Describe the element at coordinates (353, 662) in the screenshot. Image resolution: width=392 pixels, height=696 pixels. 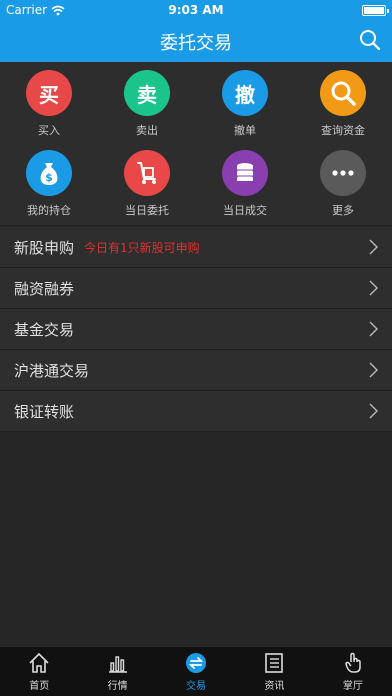
I see `hand-tap-icon` at that location.